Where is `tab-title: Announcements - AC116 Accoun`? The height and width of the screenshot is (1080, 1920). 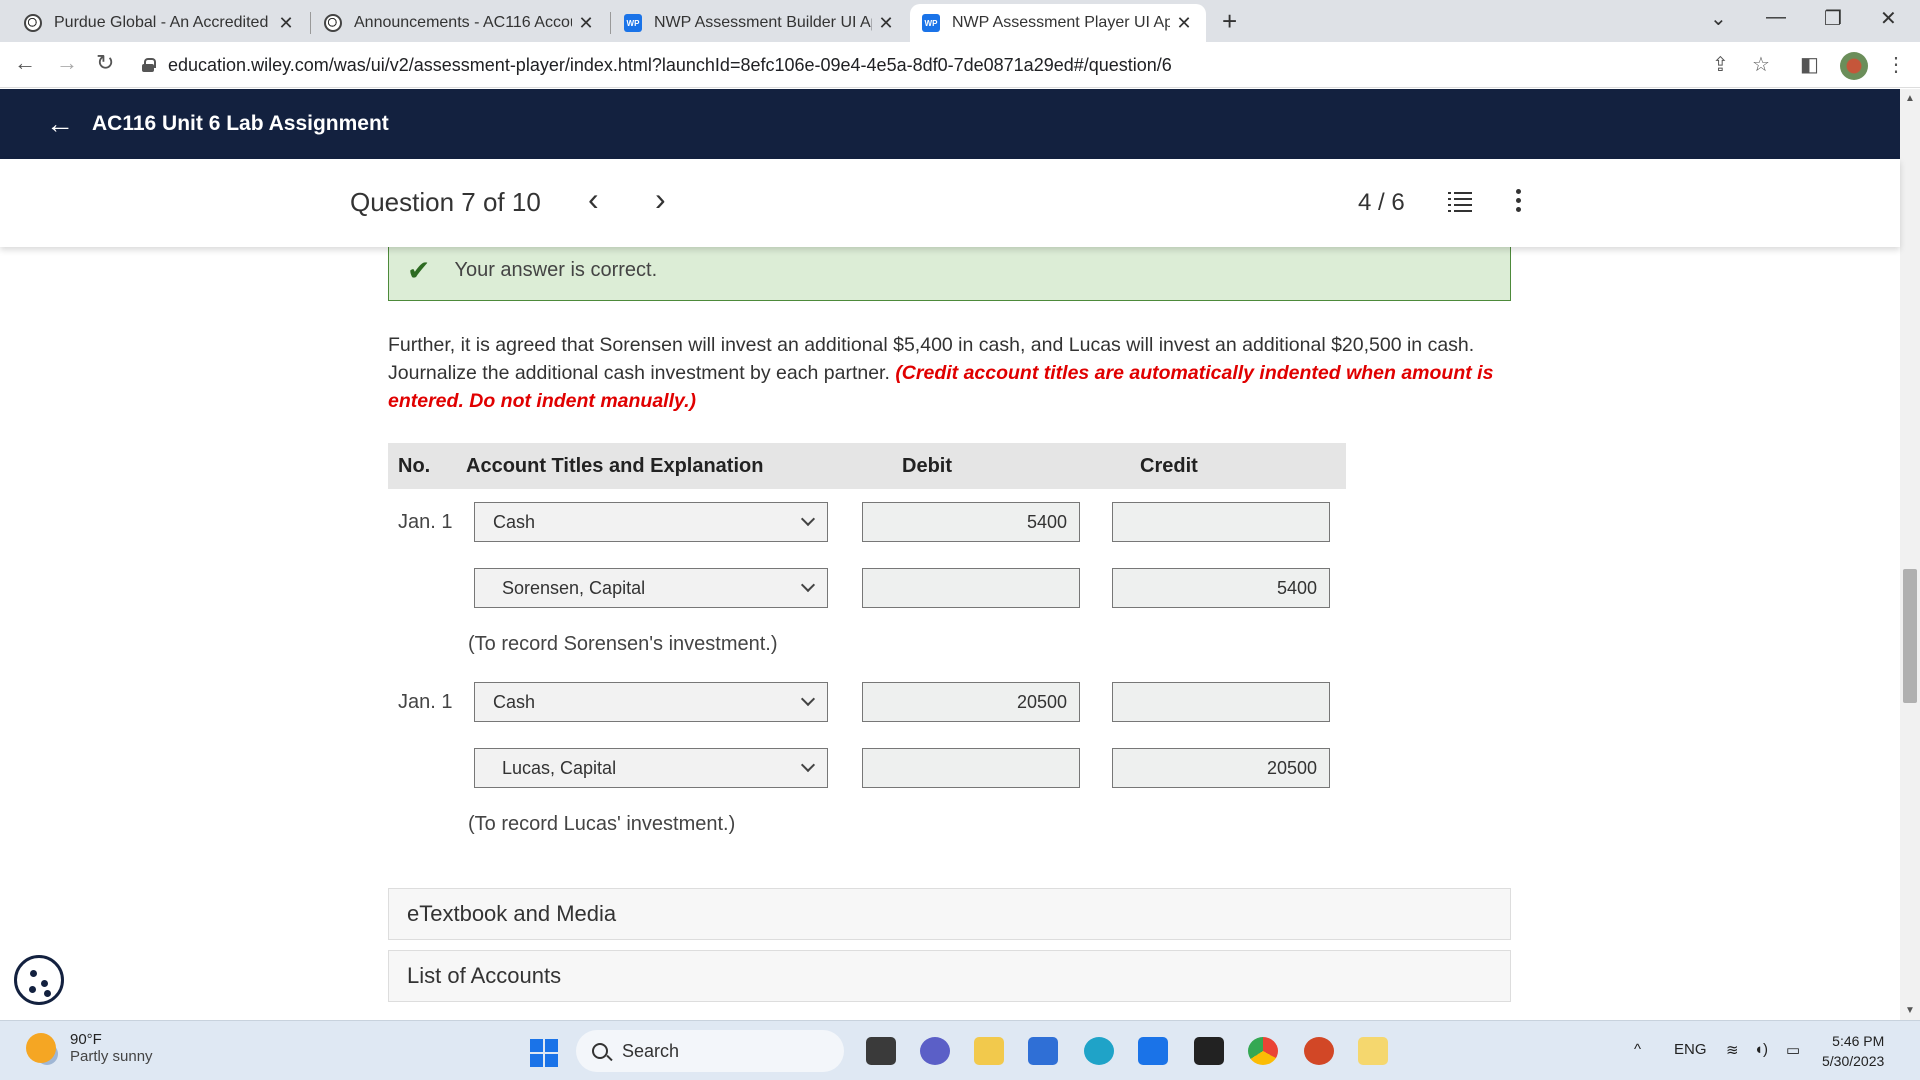
tab-title: Announcements - AC116 Accoun is located at coordinates (463, 22).